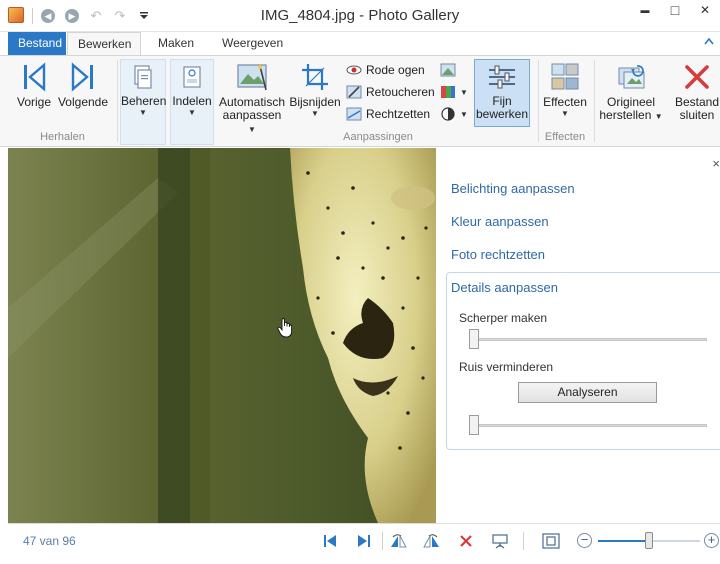  I want to click on next-photo-button, so click(364, 541).